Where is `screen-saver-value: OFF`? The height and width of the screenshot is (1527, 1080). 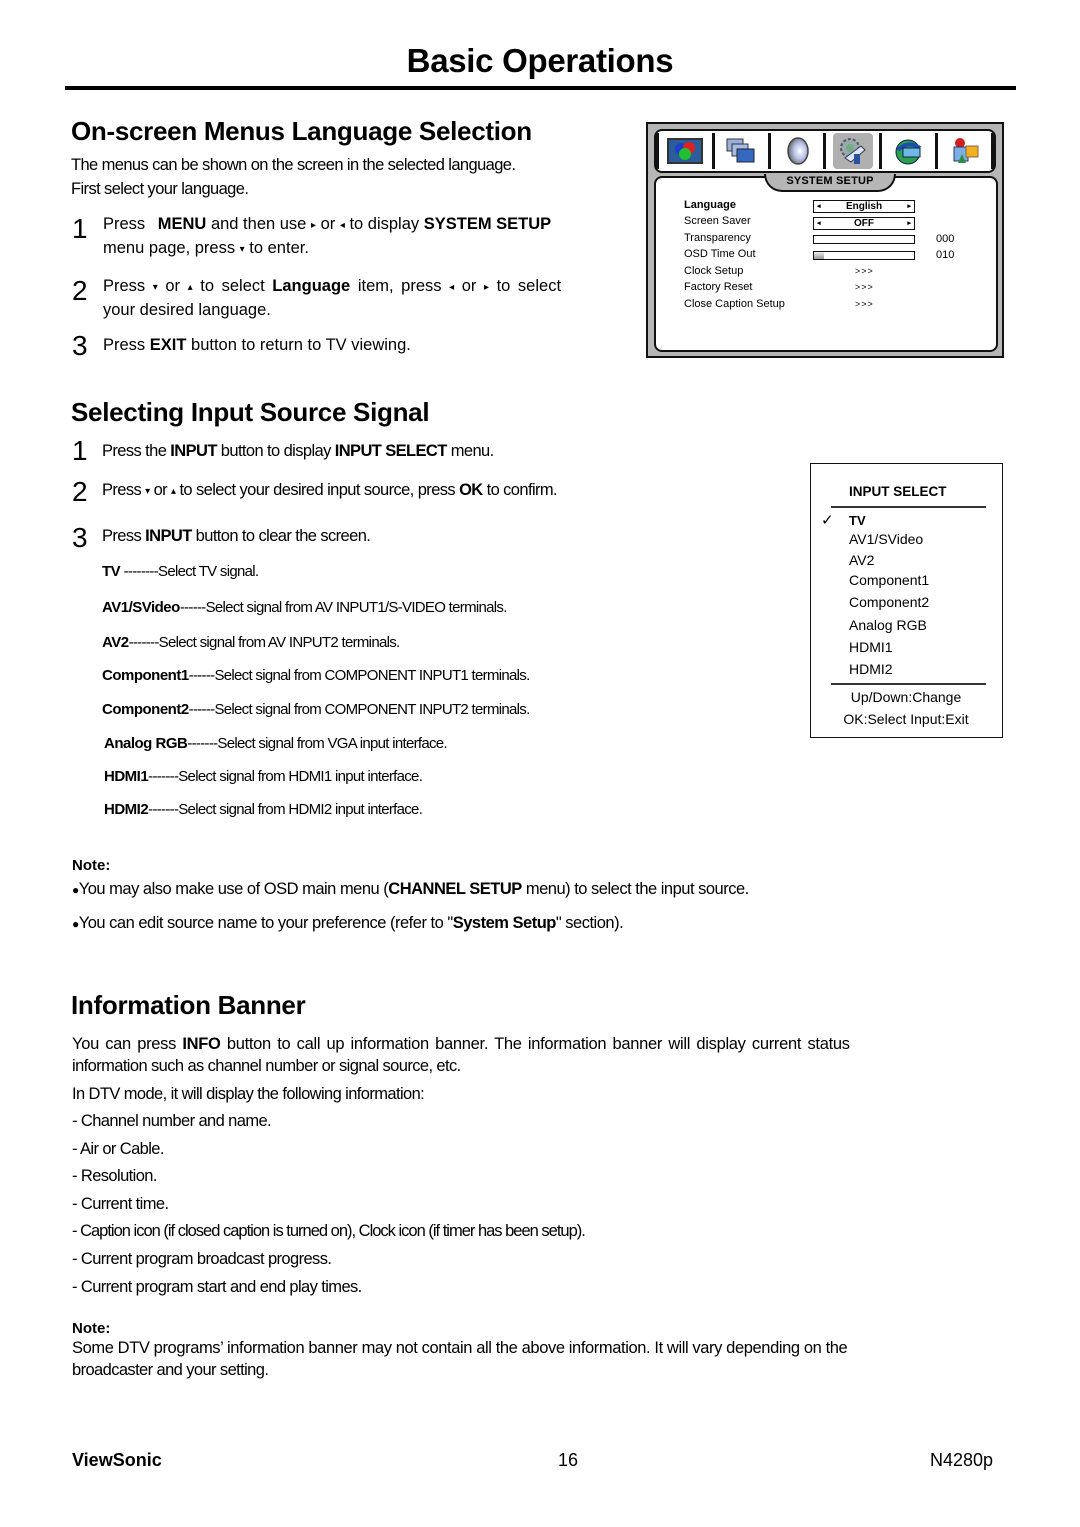
screen-saver-value: OFF is located at coordinates (864, 223).